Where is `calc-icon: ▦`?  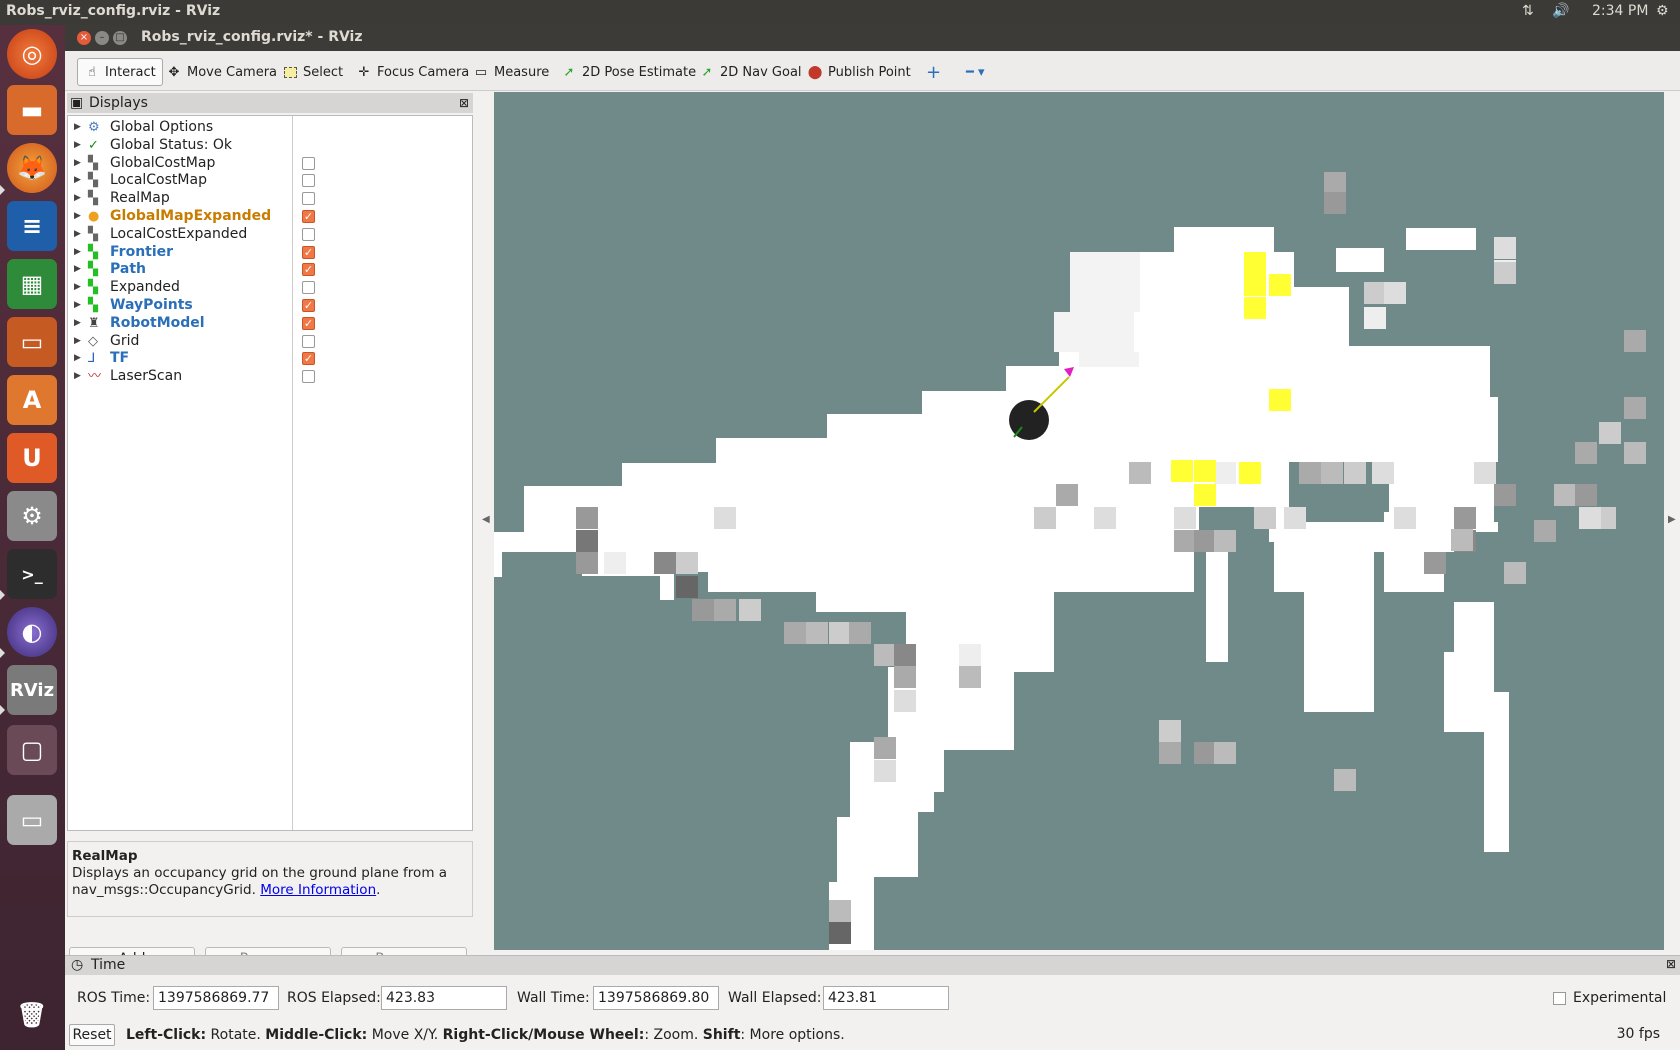
calc-icon: ▦ is located at coordinates (32, 284).